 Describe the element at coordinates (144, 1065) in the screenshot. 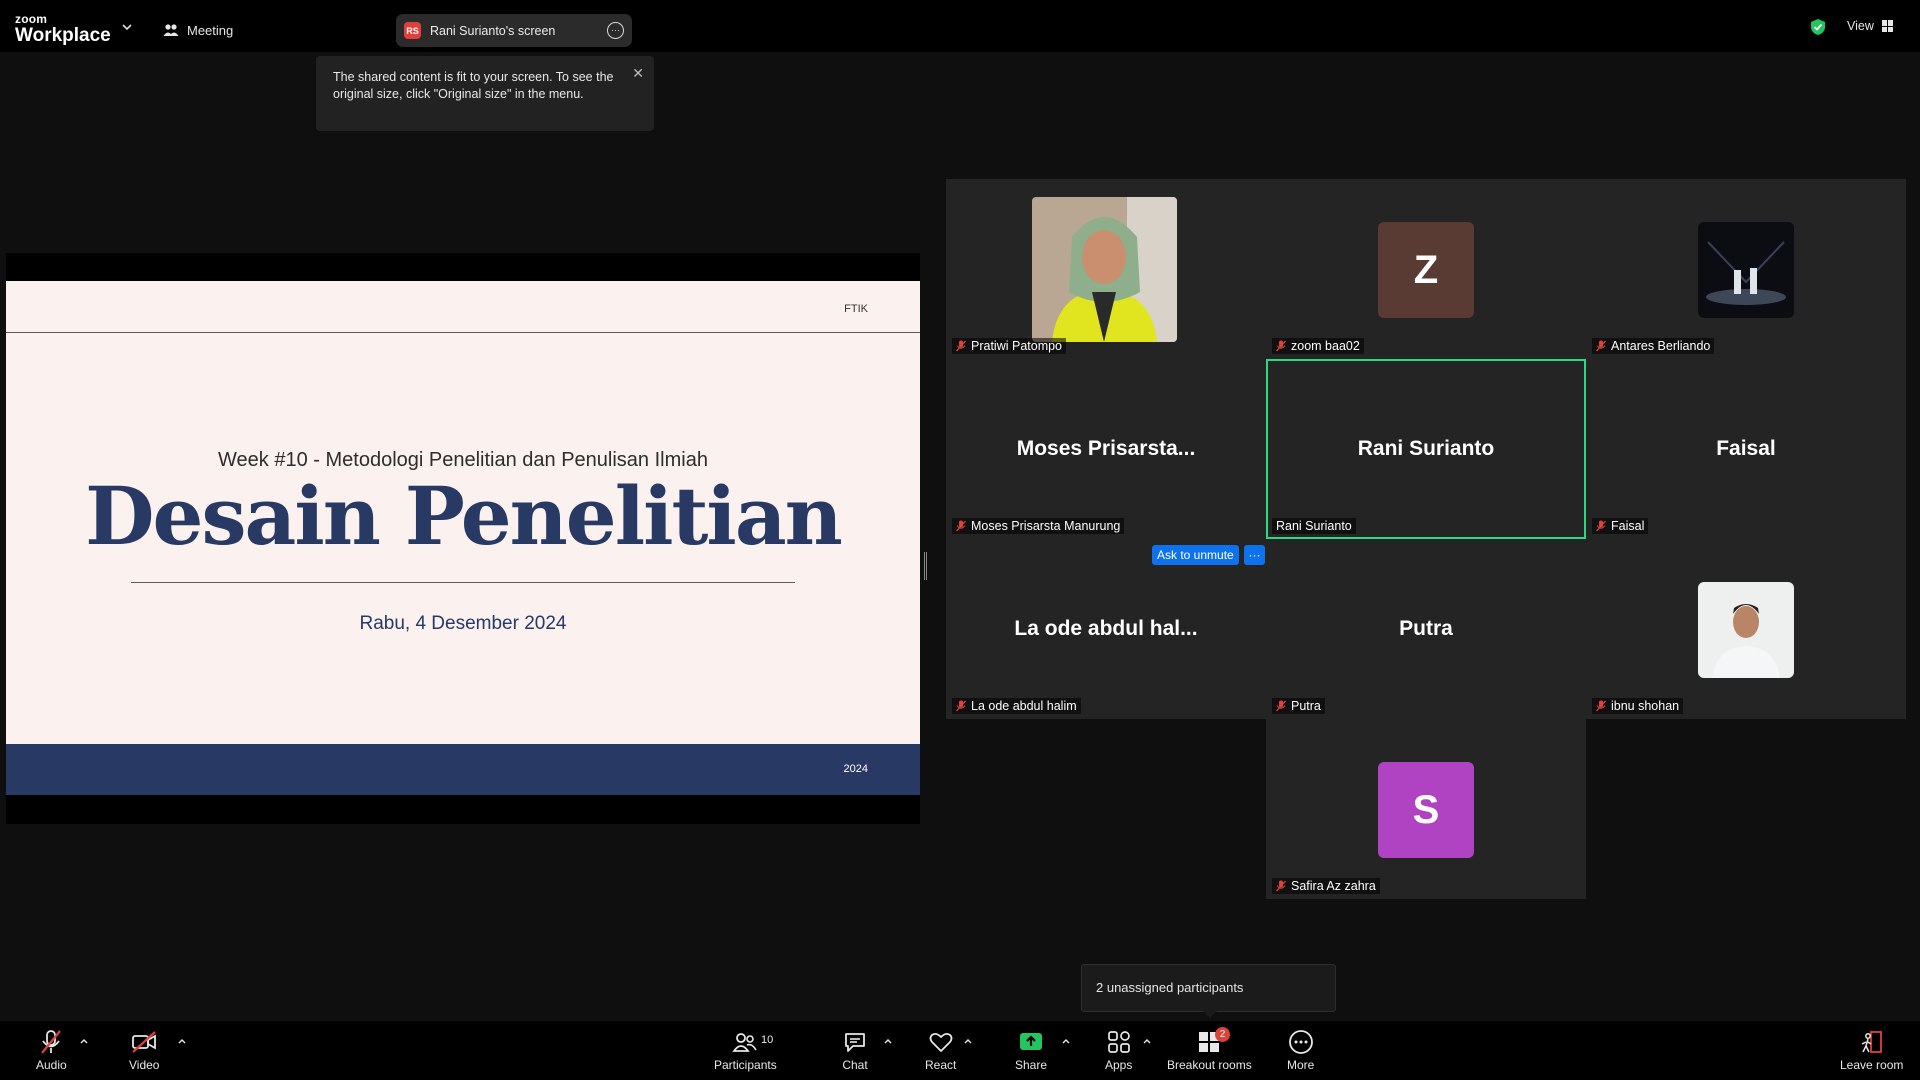

I see `video-label: Video` at that location.